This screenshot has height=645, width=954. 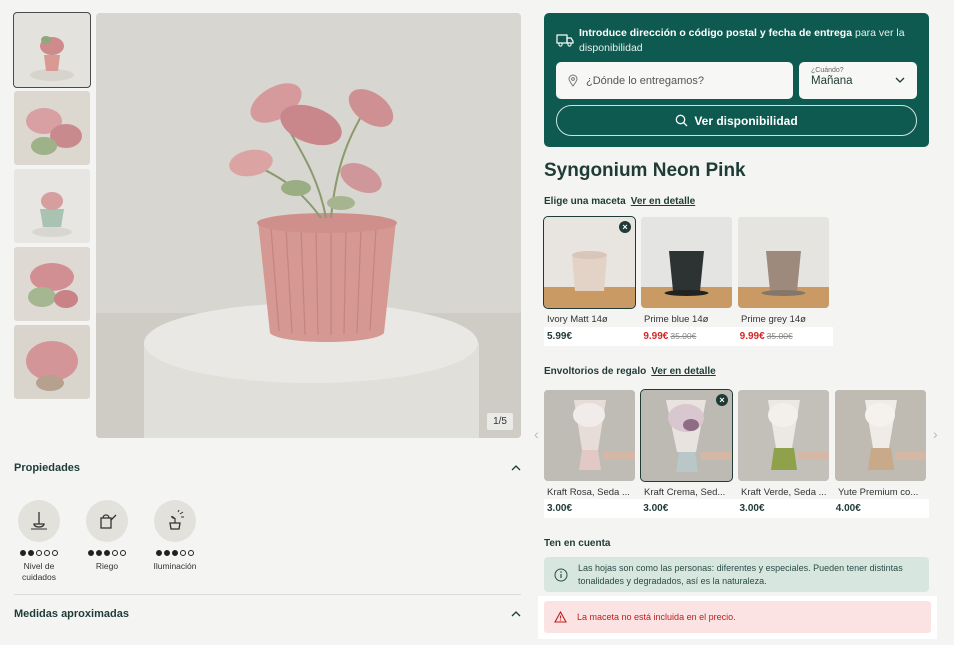 What do you see at coordinates (175, 553) in the screenshot?
I see `light-level-dots` at bounding box center [175, 553].